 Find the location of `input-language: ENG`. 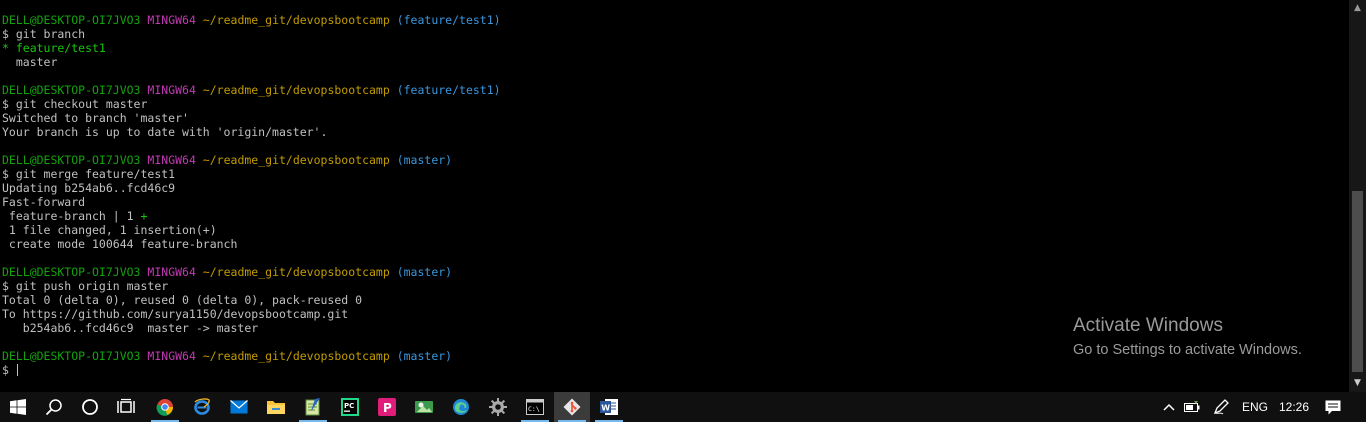

input-language: ENG is located at coordinates (1255, 407).